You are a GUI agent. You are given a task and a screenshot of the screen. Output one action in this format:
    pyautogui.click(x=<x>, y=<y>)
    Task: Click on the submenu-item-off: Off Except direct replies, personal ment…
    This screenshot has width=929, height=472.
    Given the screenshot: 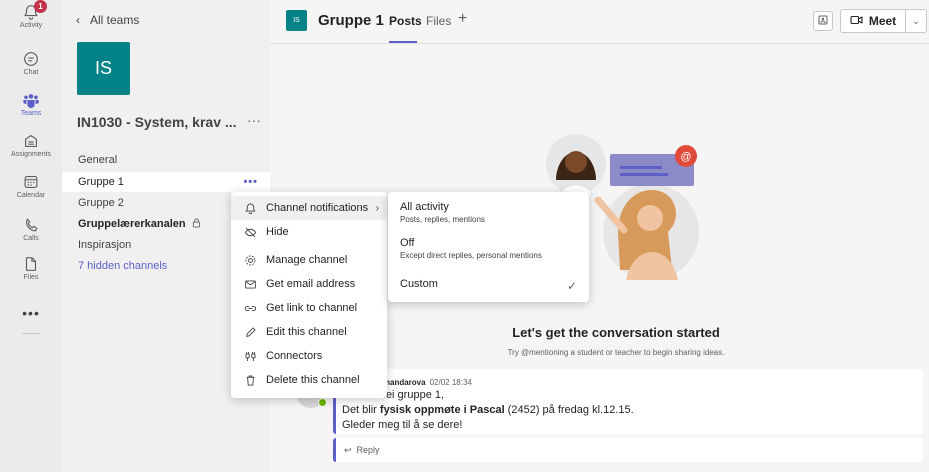 What is the action you would take?
    pyautogui.click(x=488, y=248)
    